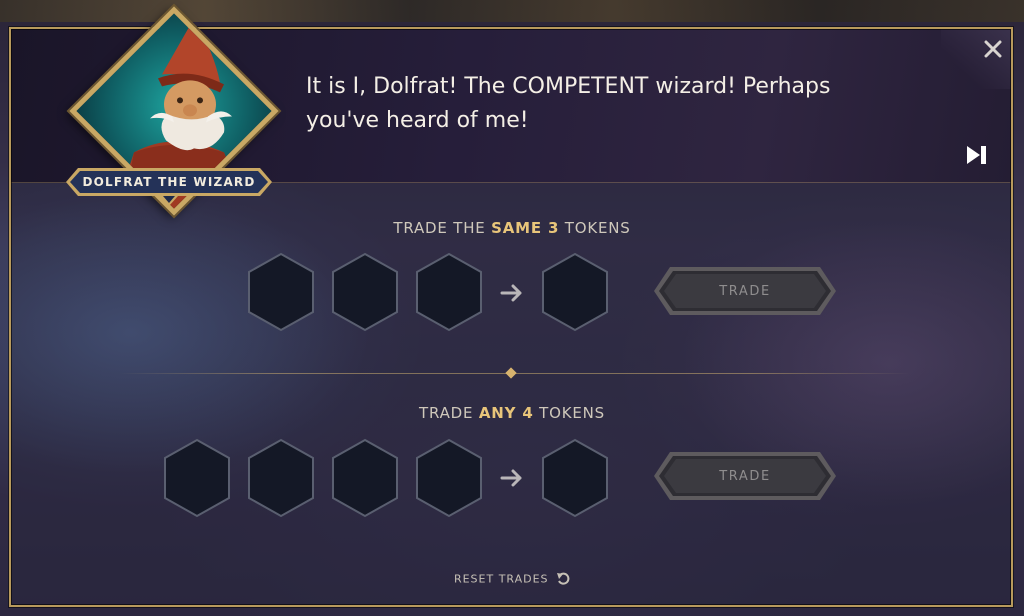 The image size is (1024, 616). Describe the element at coordinates (512, 413) in the screenshot. I see `trade-any-title: TRADE ANY 4 TOKENS` at that location.